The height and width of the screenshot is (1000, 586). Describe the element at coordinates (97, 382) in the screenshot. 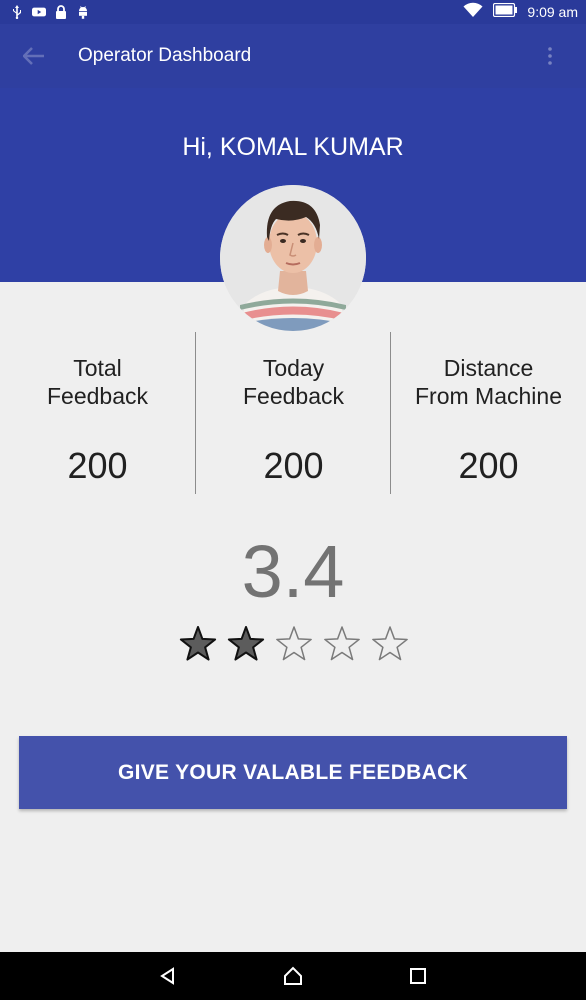

I see `stat-label: Total Feedback` at that location.